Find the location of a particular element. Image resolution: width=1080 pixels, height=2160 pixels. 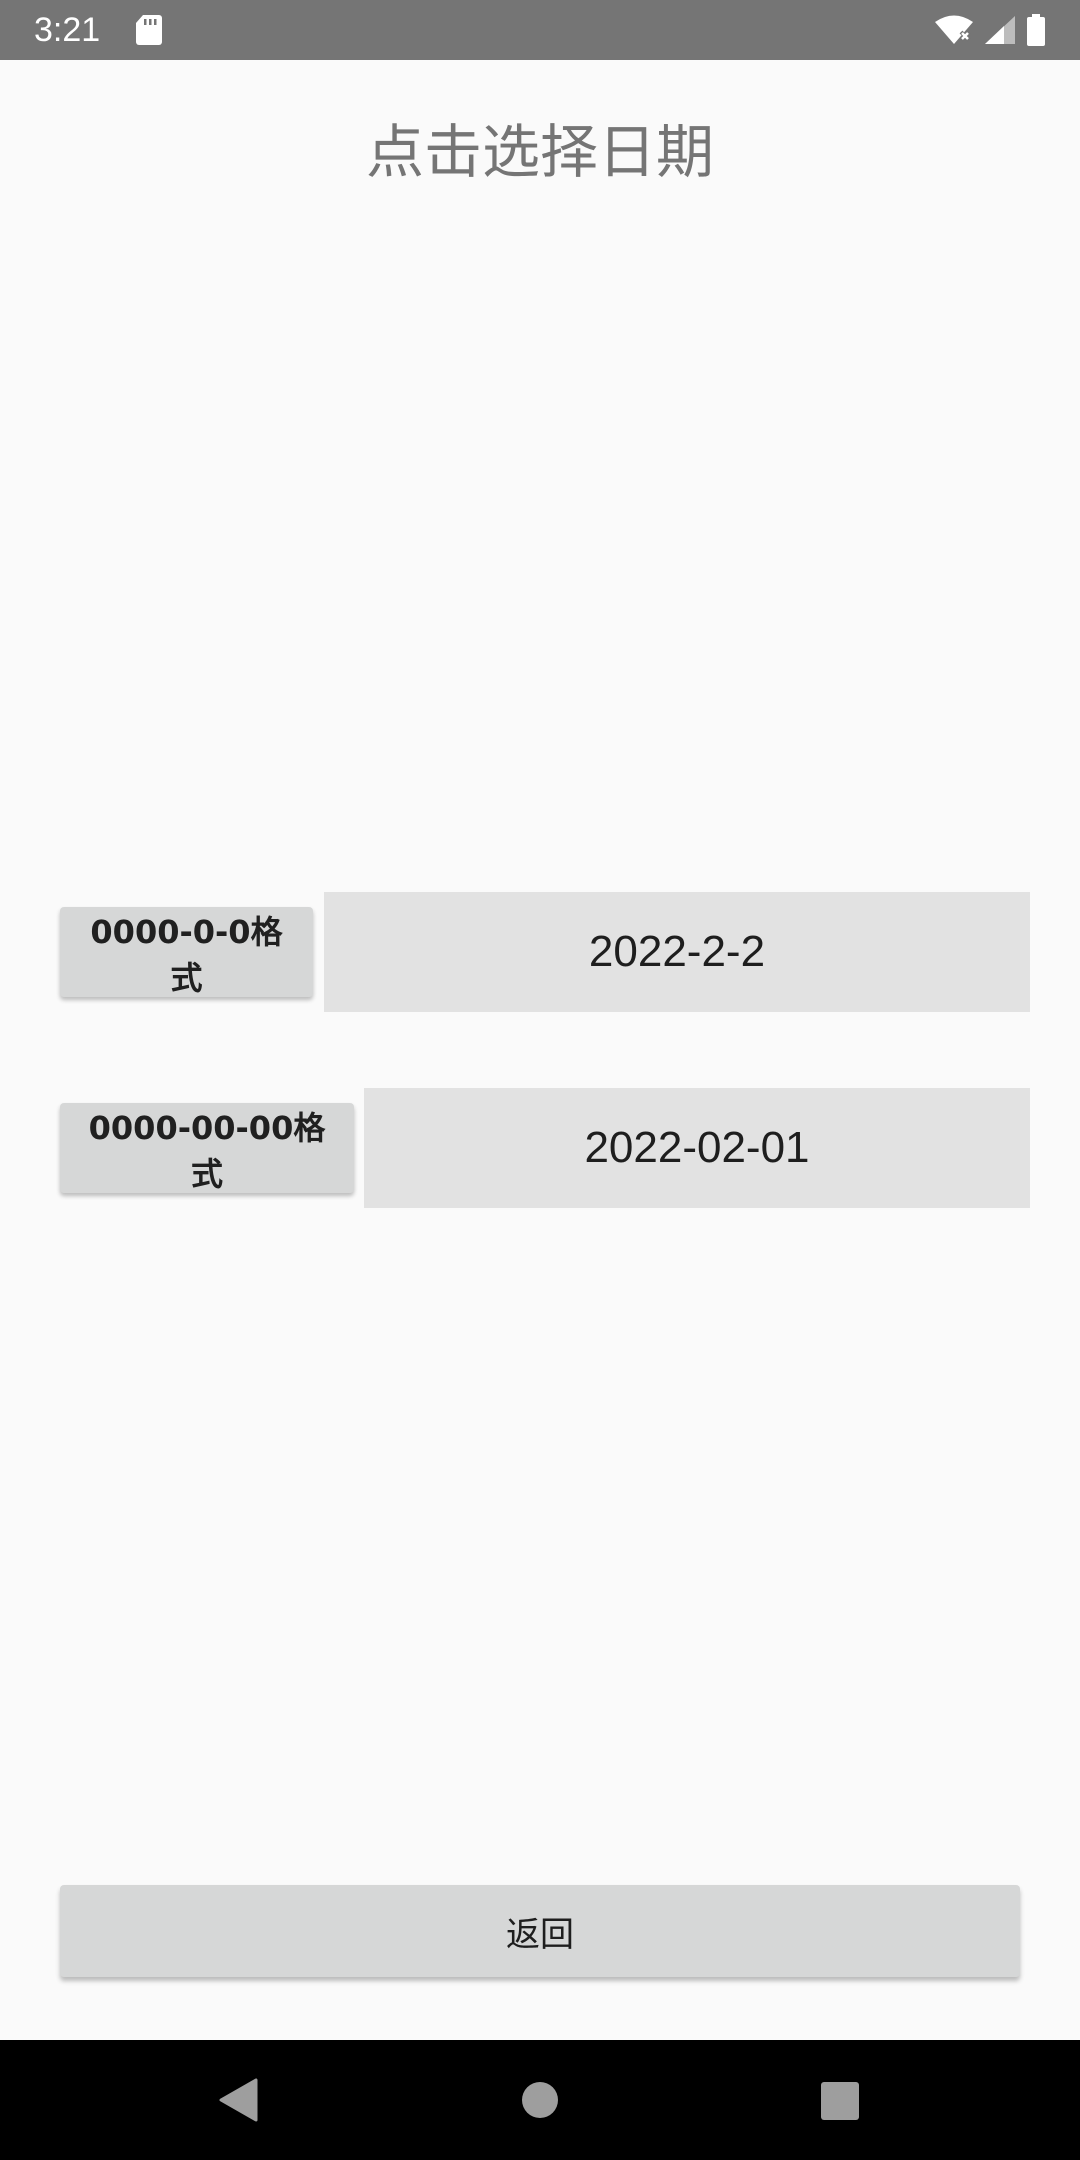

battery-icon is located at coordinates (1036, 30).